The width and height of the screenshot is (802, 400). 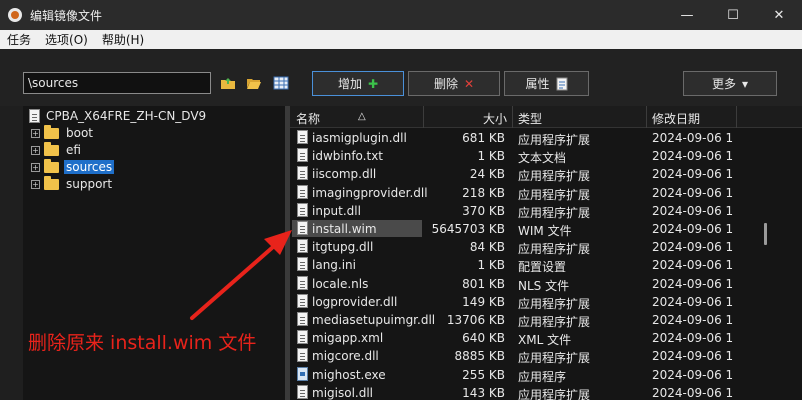 What do you see at coordinates (779, 15) in the screenshot?
I see `close-button: ✕` at bounding box center [779, 15].